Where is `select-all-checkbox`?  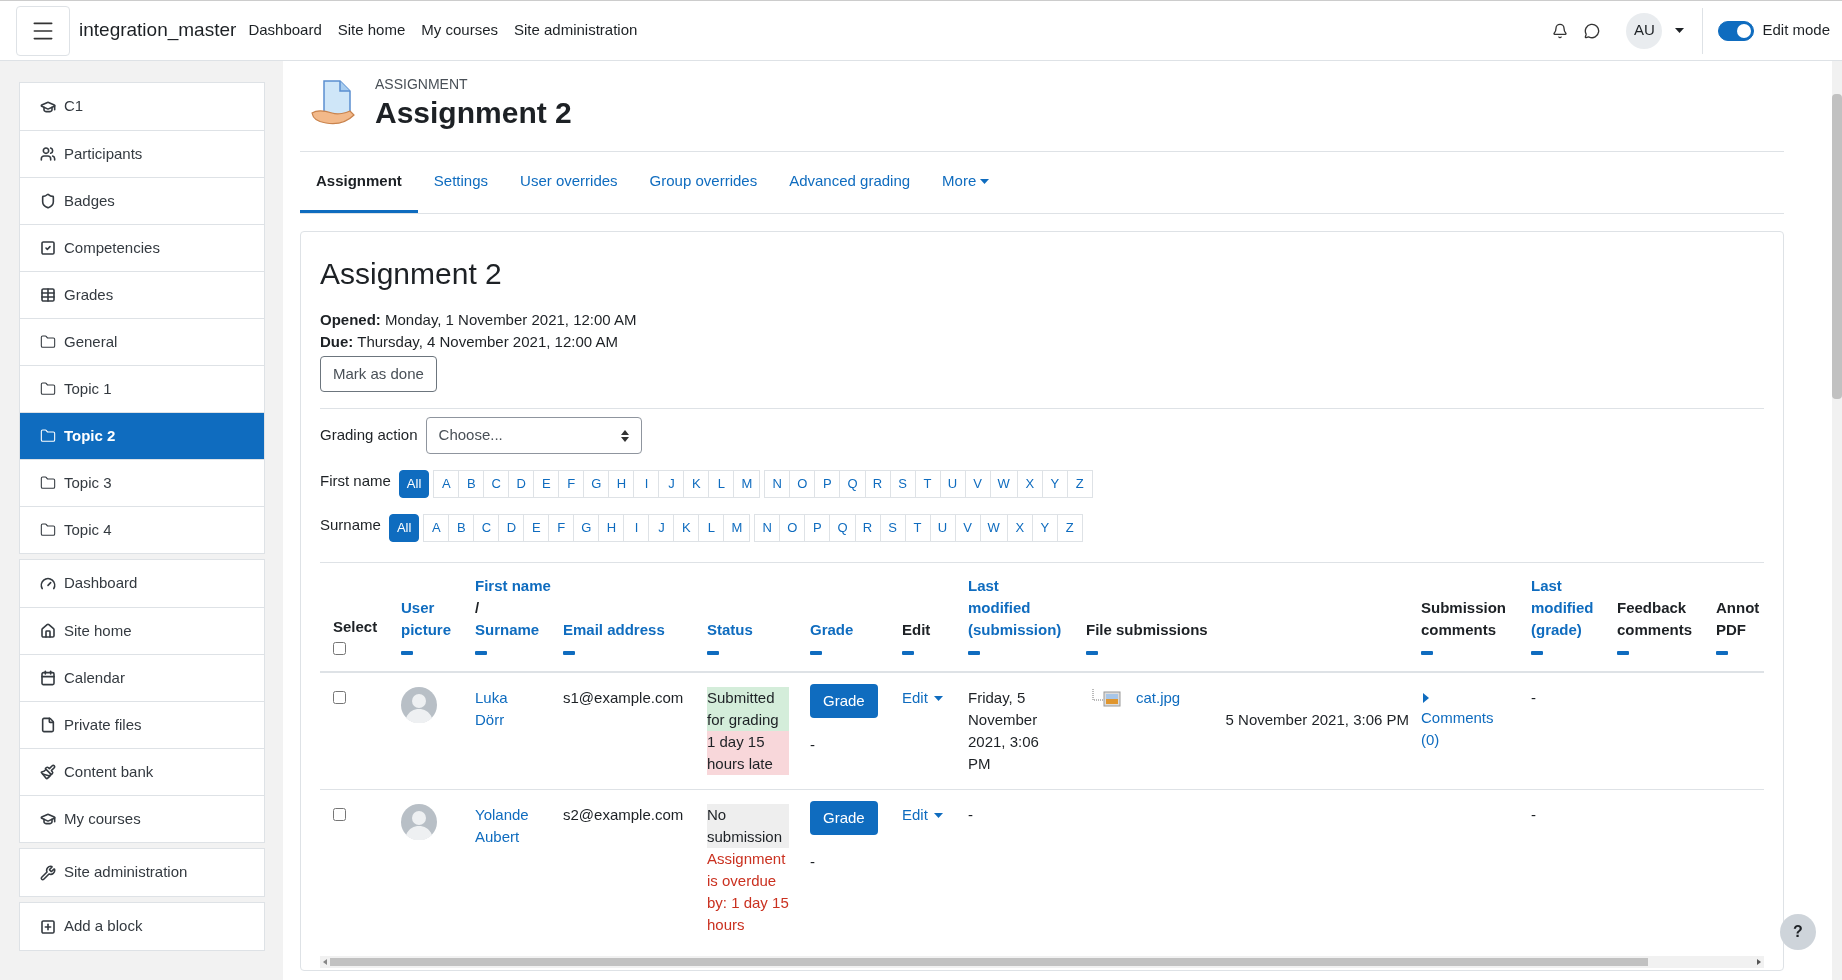
select-all-checkbox is located at coordinates (339, 648).